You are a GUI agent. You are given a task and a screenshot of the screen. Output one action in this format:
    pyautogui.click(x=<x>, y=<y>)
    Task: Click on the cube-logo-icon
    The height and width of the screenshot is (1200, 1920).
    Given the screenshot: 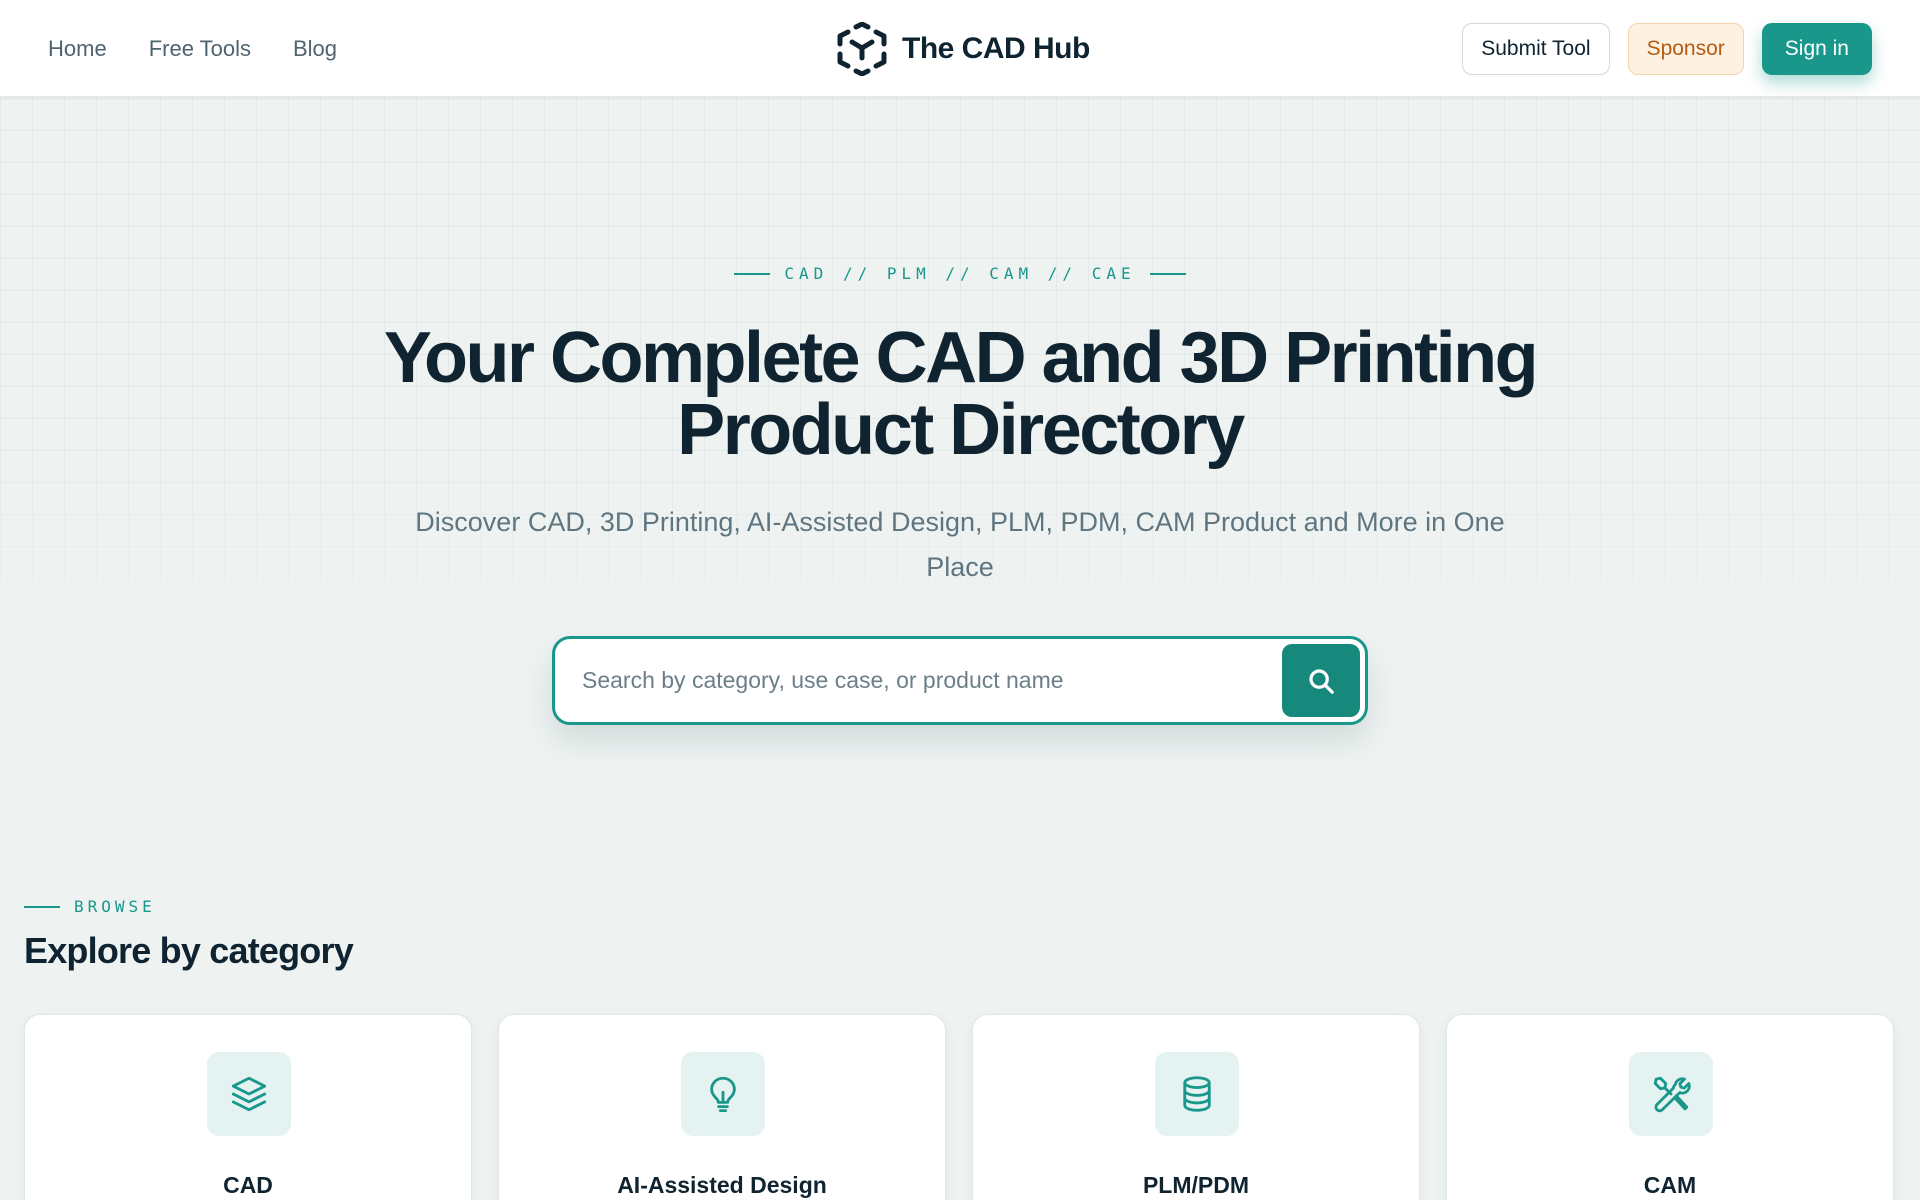 What is the action you would take?
    pyautogui.click(x=862, y=48)
    